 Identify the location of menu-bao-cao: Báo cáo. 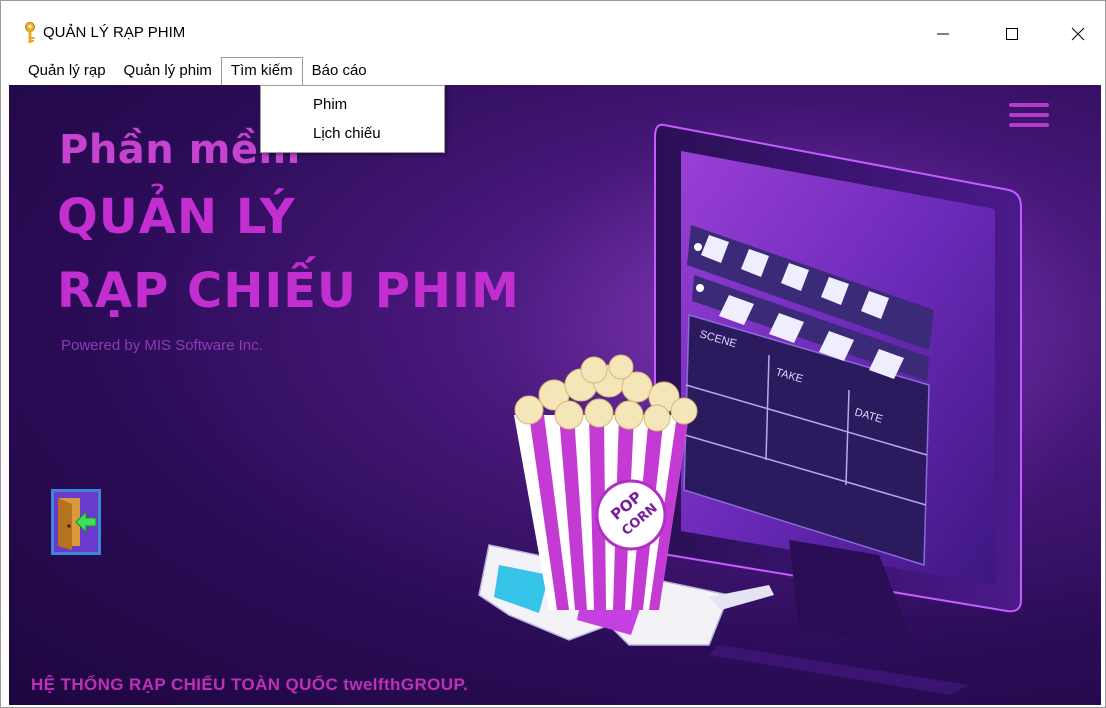
(339, 71).